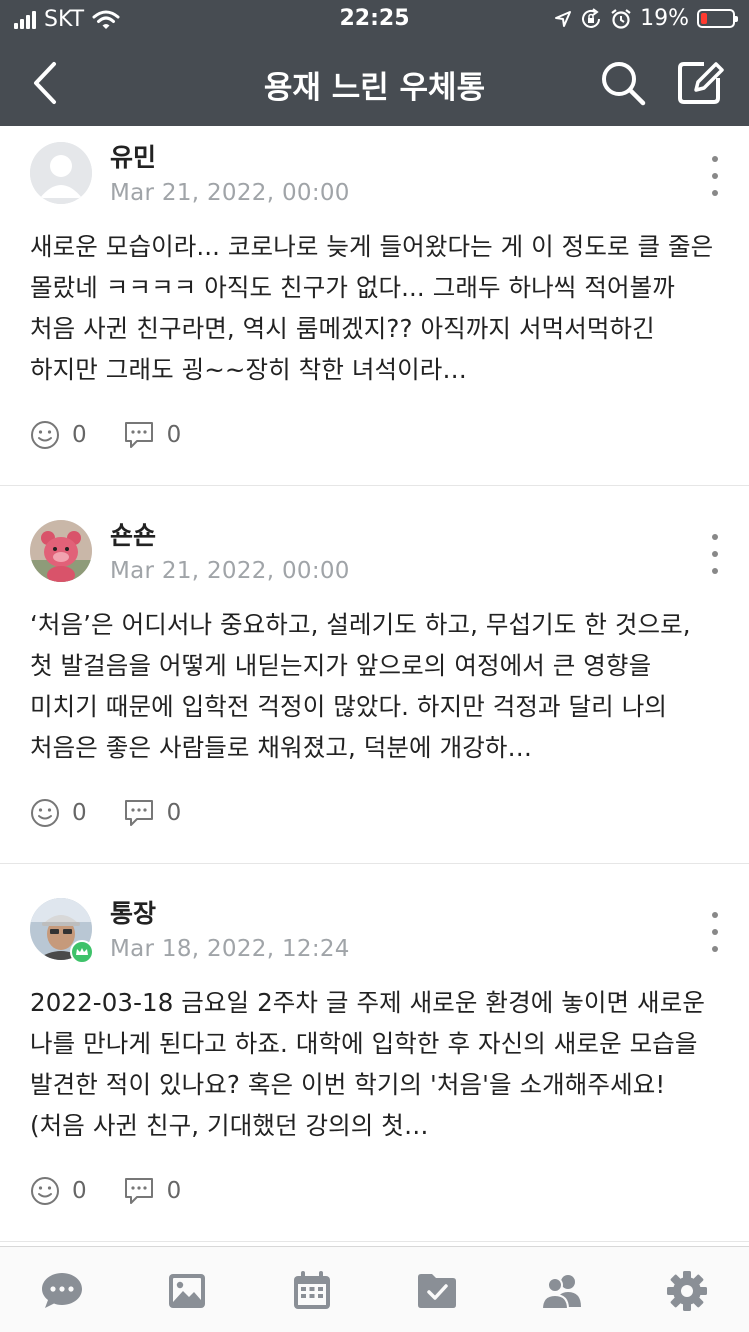  What do you see at coordinates (563, 18) in the screenshot?
I see `location-icon` at bounding box center [563, 18].